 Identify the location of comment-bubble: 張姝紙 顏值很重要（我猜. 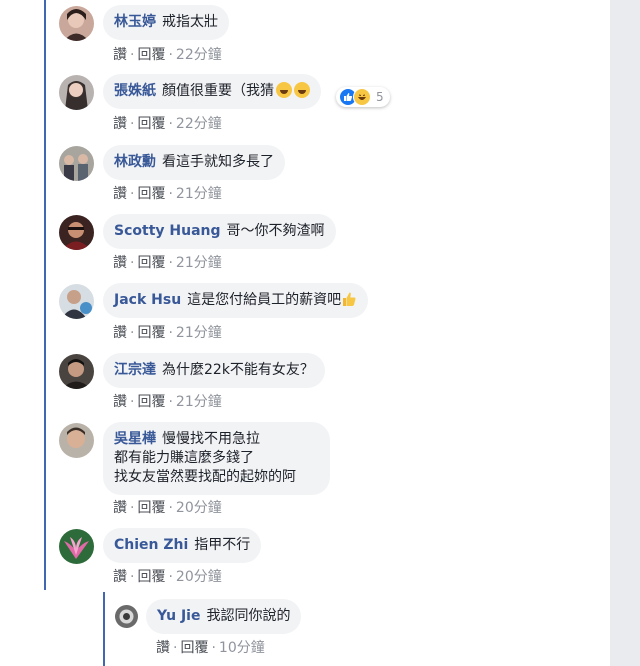
(212, 91).